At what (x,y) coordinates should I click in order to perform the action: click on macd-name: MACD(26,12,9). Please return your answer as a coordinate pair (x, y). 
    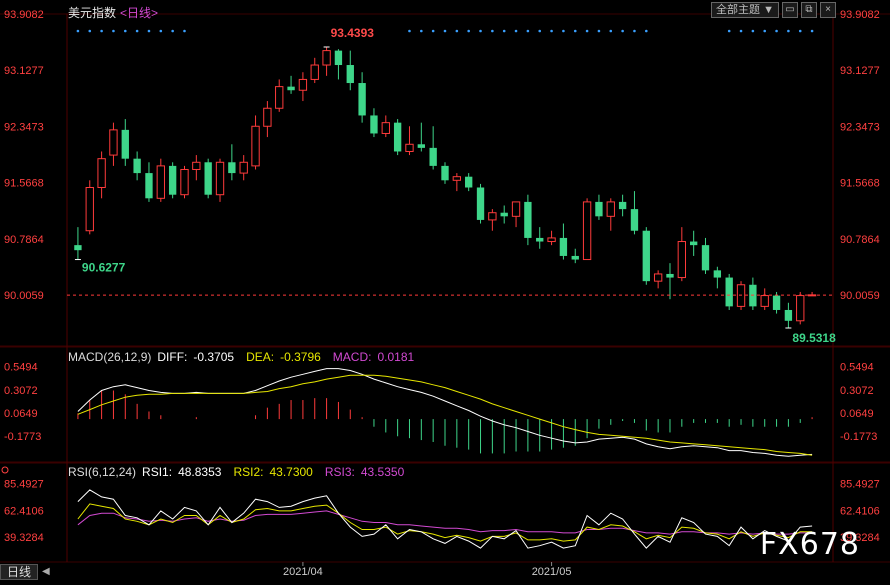
    Looking at the image, I should click on (110, 357).